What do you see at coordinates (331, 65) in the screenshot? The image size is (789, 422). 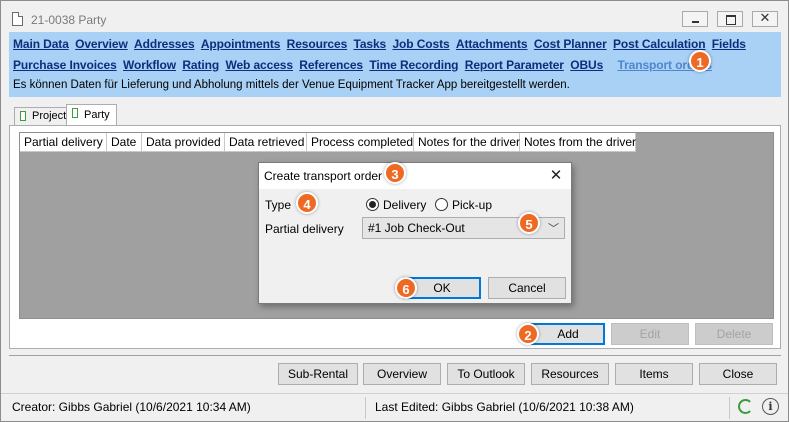 I see `nav-link-references: References` at bounding box center [331, 65].